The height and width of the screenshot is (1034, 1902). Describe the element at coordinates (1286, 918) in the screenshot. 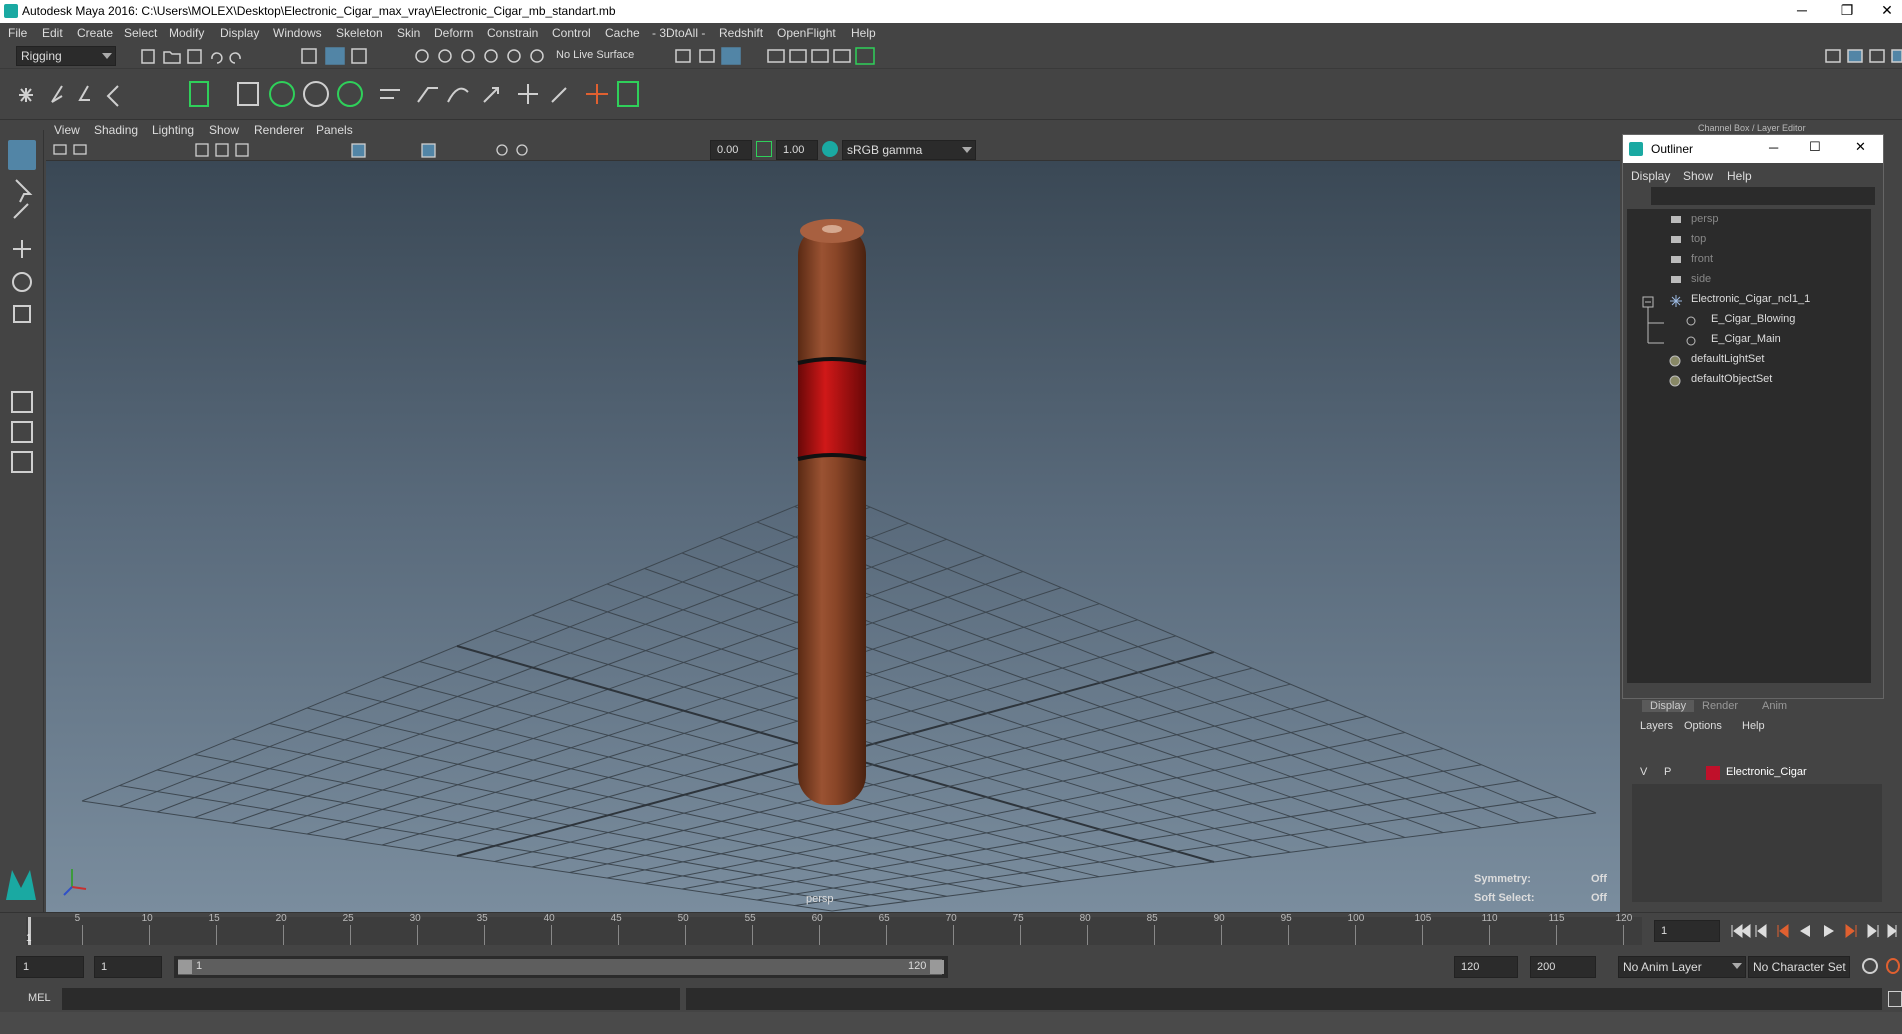

I see `timeline-tick-label: 95` at that location.